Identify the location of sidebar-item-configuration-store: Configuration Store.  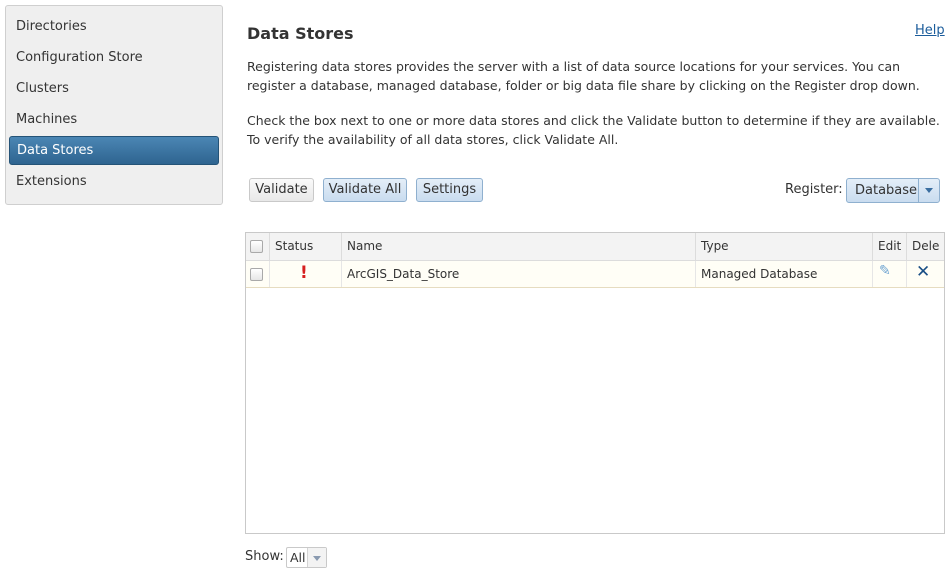
(114, 57).